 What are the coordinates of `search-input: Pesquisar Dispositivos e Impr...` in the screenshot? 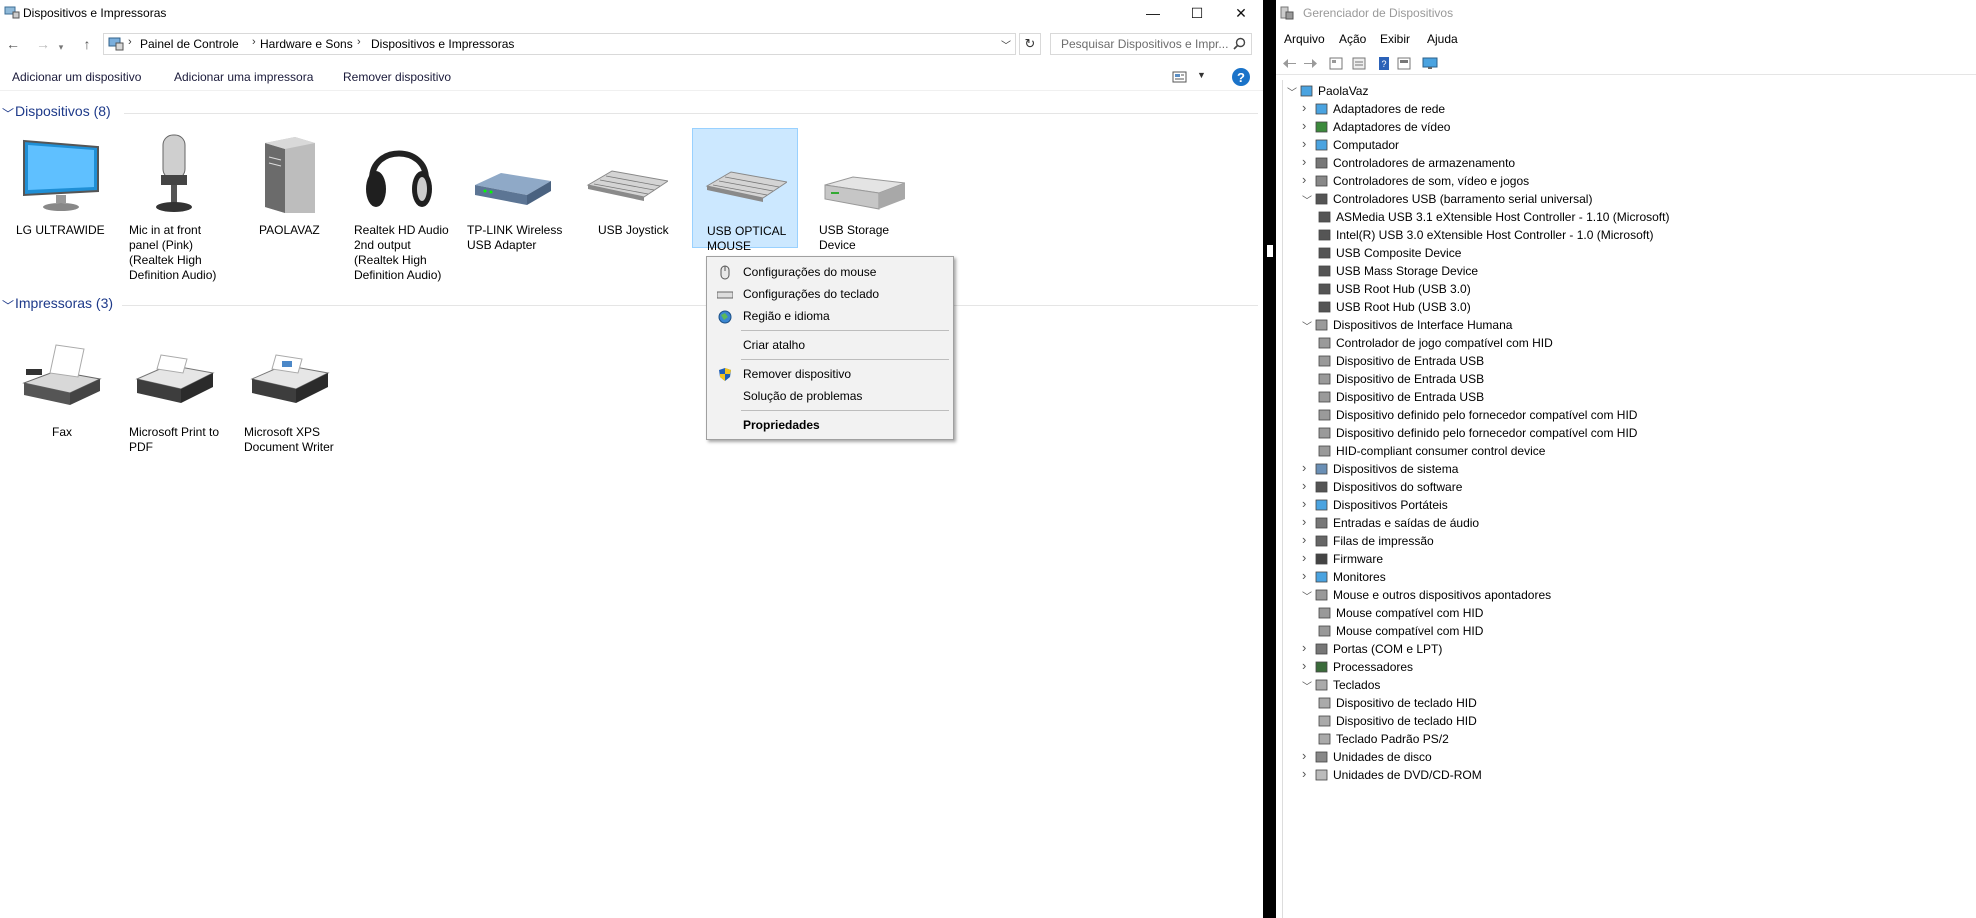 It's located at (1151, 44).